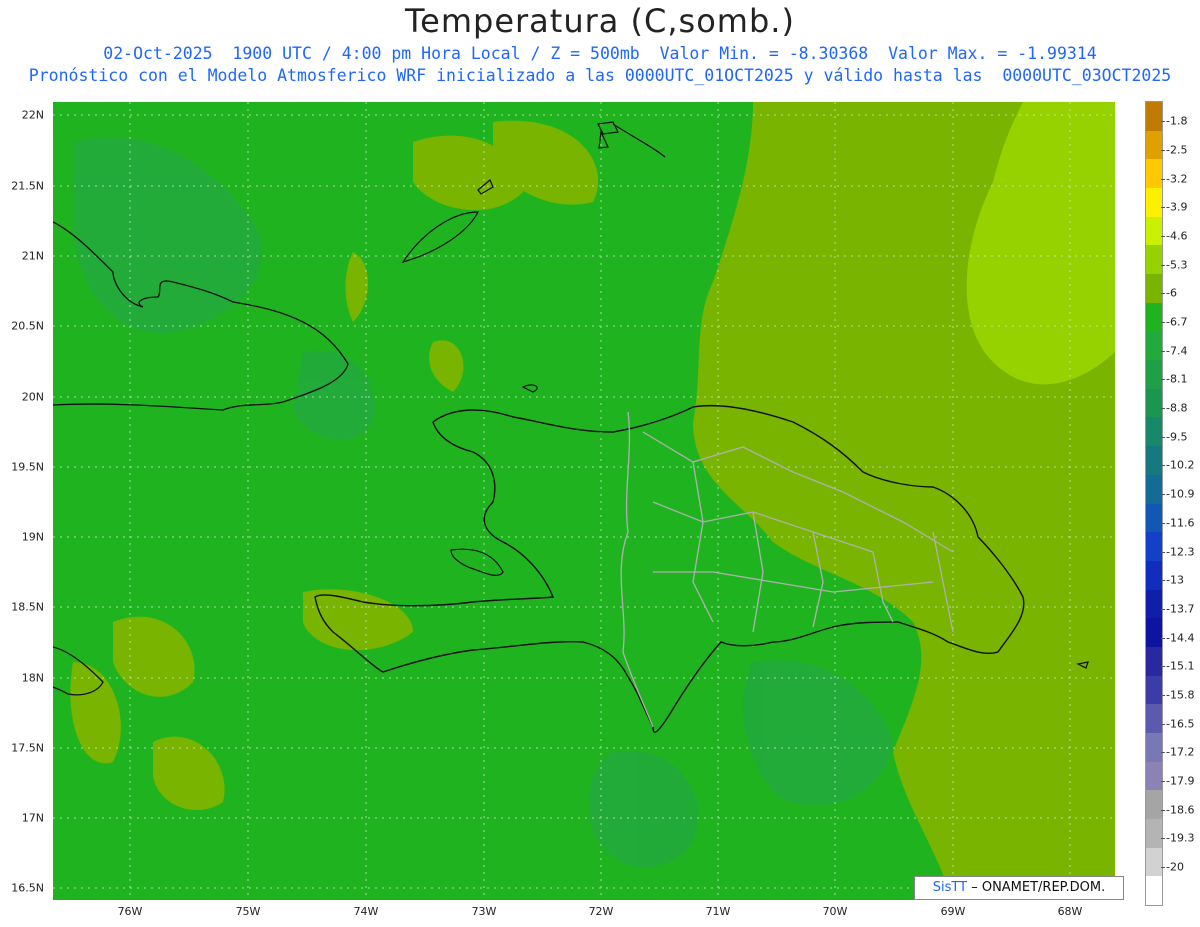 This screenshot has width=1200, height=927. Describe the element at coordinates (1177, 379) in the screenshot. I see `colorbar-label: -8.1` at that location.